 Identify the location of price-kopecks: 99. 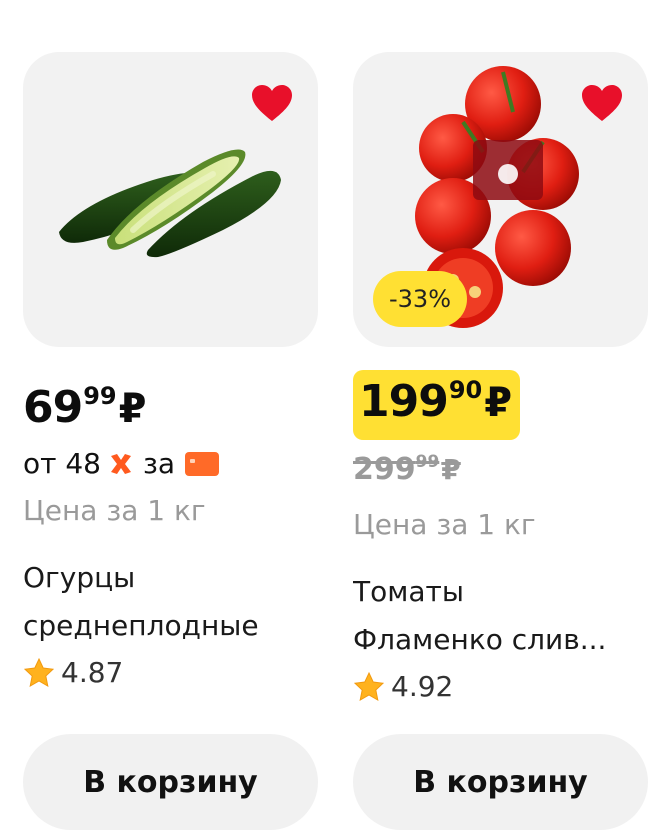
(100, 396).